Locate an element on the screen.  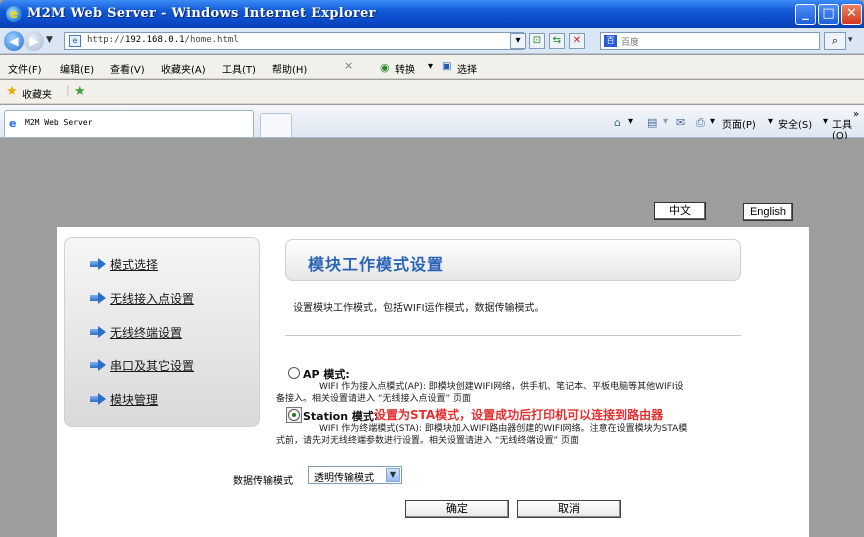
station-mode-radio is located at coordinates (294, 415).